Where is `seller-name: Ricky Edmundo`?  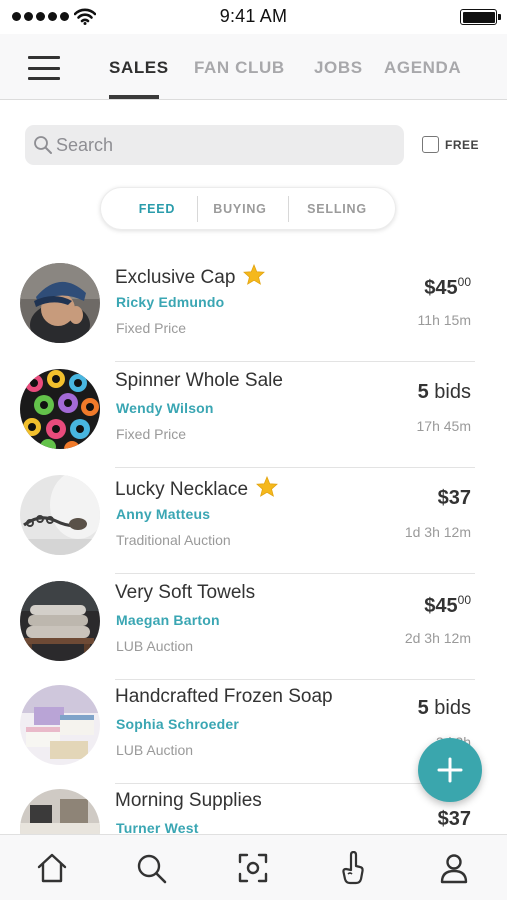 seller-name: Ricky Edmundo is located at coordinates (170, 302).